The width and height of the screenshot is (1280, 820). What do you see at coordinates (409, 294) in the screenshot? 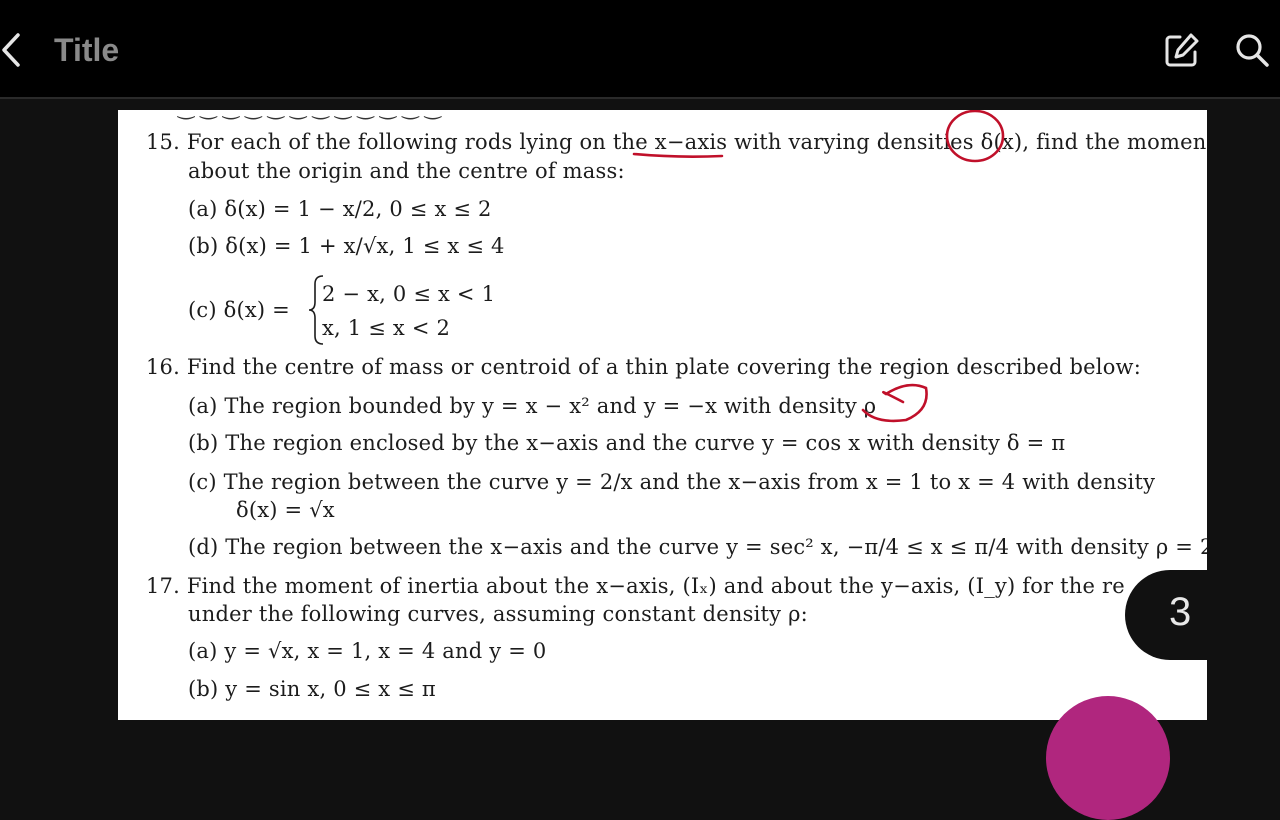
I see `problem-15c-case-1: 2 − x, 0 ≤ x < 1` at bounding box center [409, 294].